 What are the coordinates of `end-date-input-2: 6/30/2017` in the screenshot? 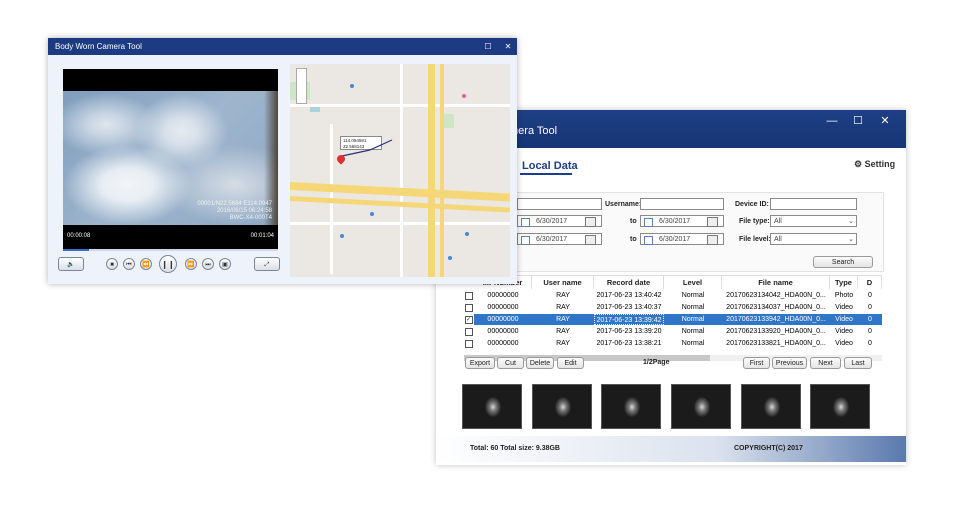 It's located at (682, 239).